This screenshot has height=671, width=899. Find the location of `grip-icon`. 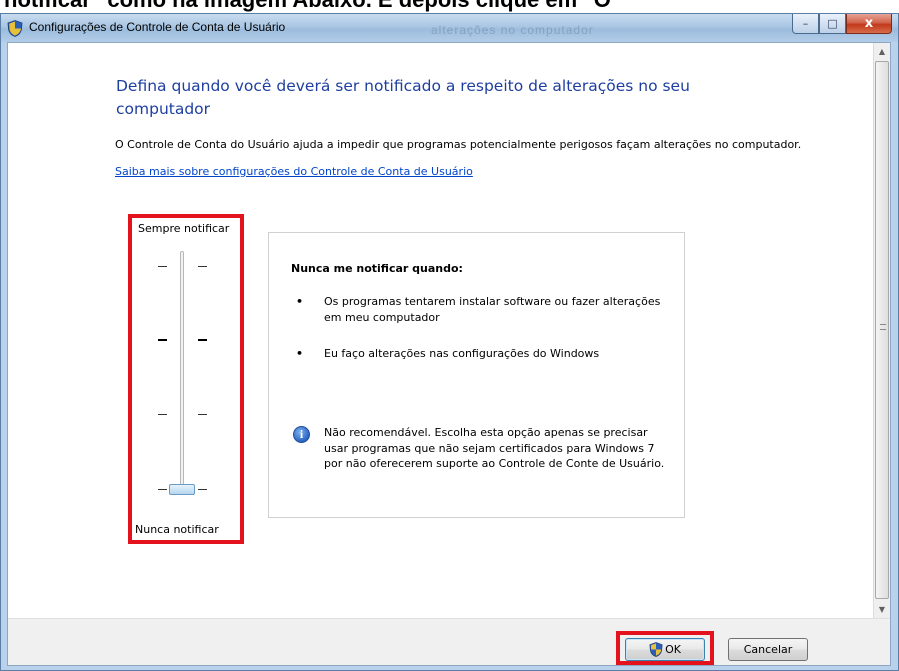

grip-icon is located at coordinates (883, 327).